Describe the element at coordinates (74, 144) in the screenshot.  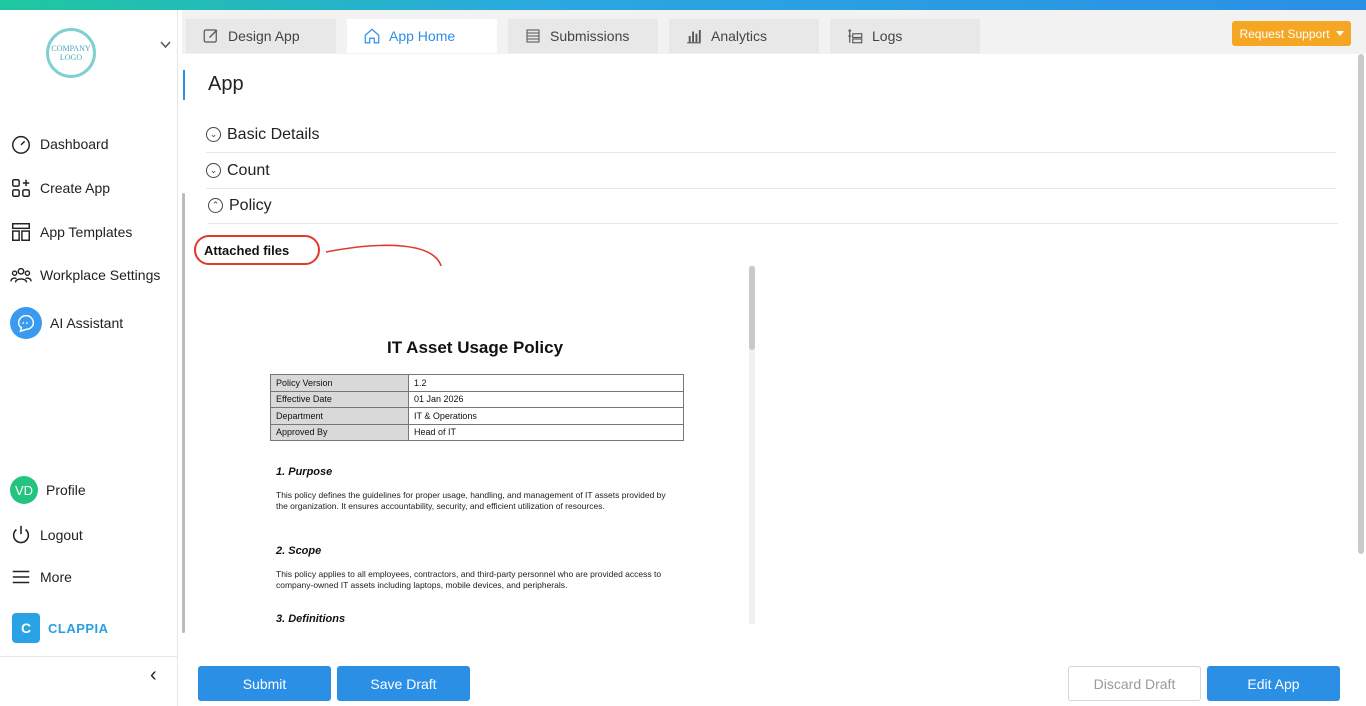
I see `sidebar-item-label: Dashboard` at that location.